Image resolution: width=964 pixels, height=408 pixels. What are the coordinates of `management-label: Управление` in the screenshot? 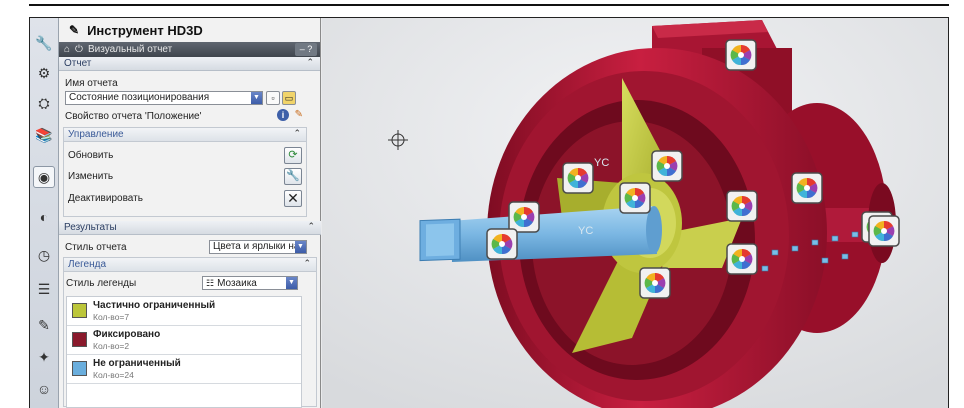 It's located at (96, 134).